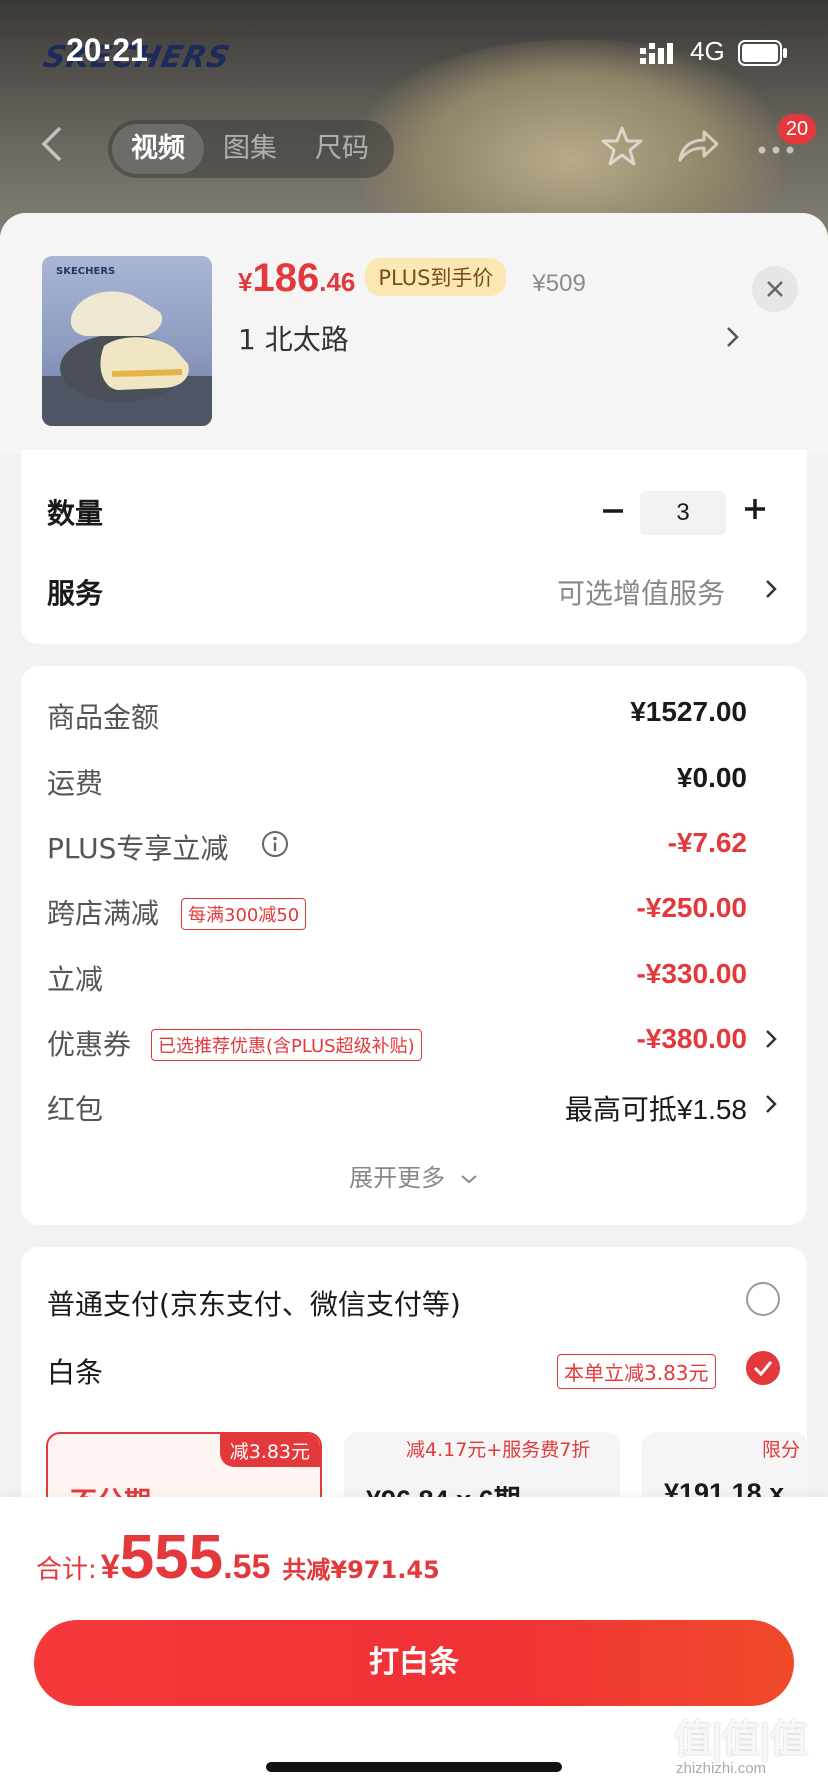 Image resolution: width=828 pixels, height=1792 pixels. What do you see at coordinates (247, 1567) in the screenshot?
I see `total-decimal: .55` at bounding box center [247, 1567].